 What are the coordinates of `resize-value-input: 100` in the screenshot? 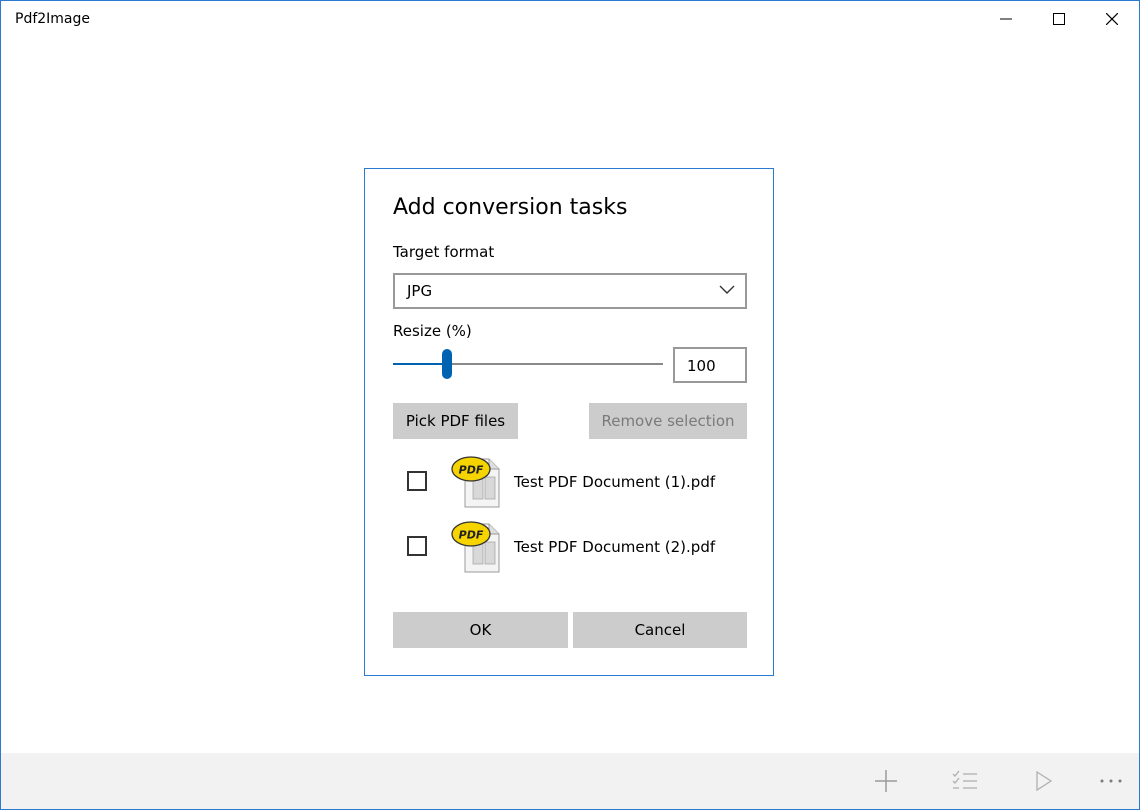 It's located at (710, 365).